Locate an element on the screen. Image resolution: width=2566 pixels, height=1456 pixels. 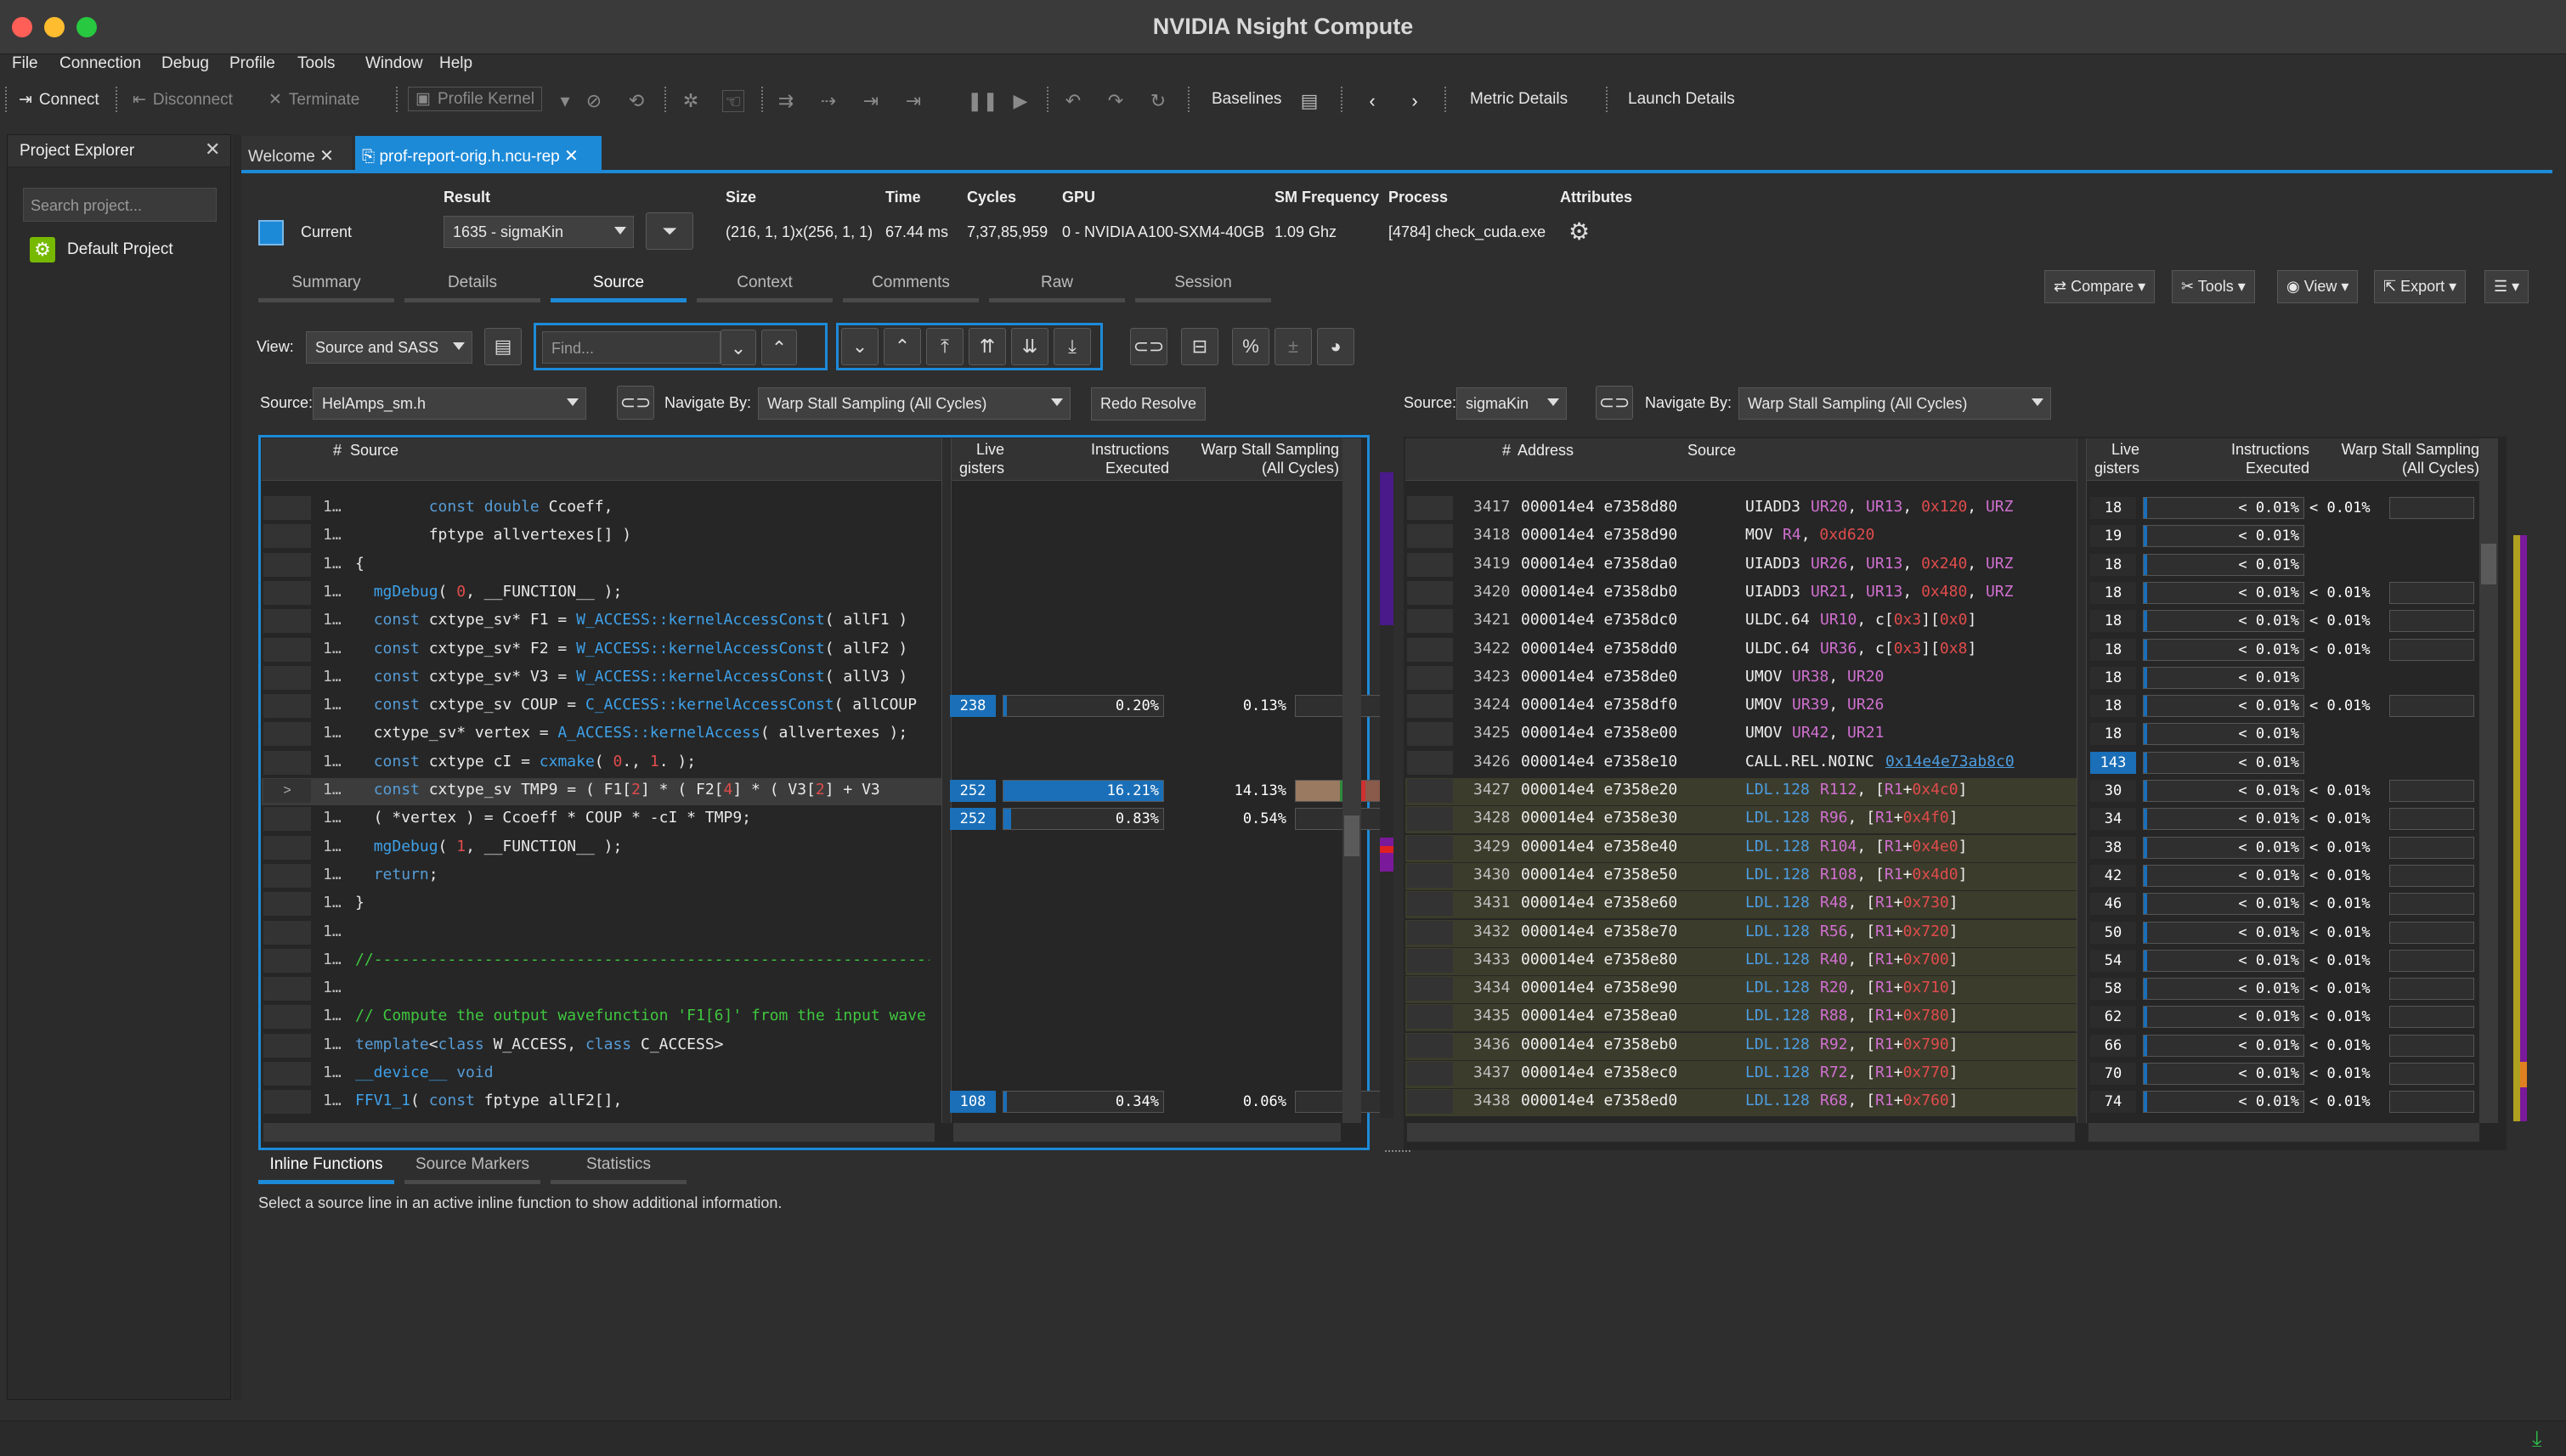
step-over-icon: ↷ is located at coordinates (1116, 101).